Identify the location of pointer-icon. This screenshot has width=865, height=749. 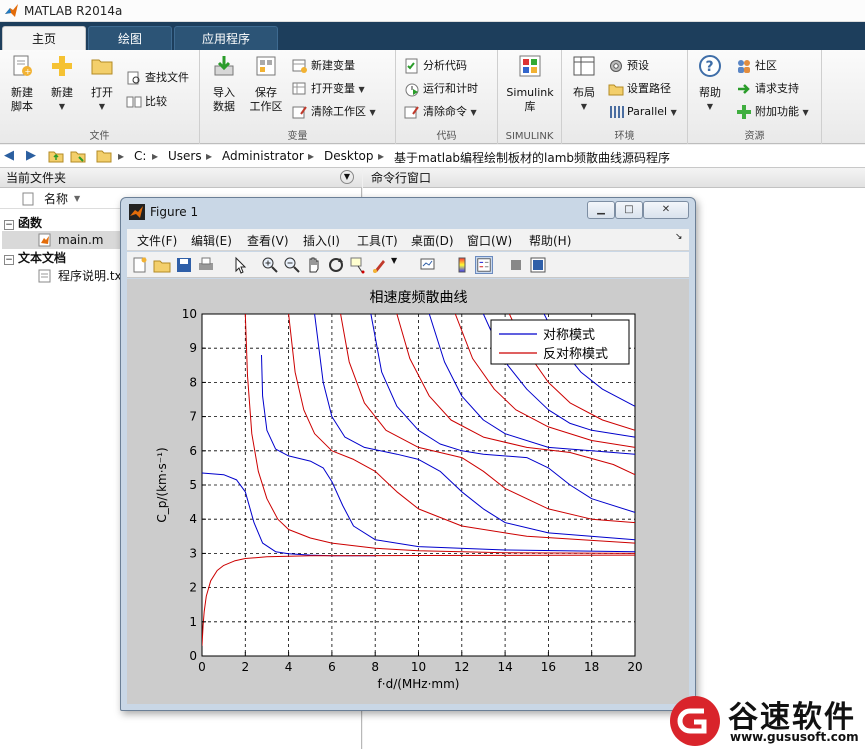
(240, 265).